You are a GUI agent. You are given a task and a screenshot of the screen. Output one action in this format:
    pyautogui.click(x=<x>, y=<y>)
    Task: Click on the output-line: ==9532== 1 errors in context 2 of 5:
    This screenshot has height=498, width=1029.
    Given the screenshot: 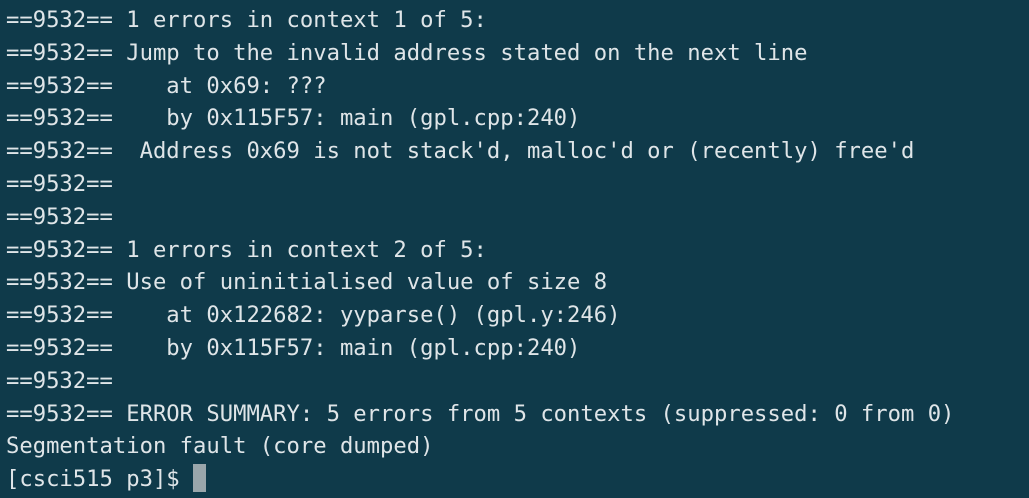 What is the action you would take?
    pyautogui.click(x=246, y=249)
    